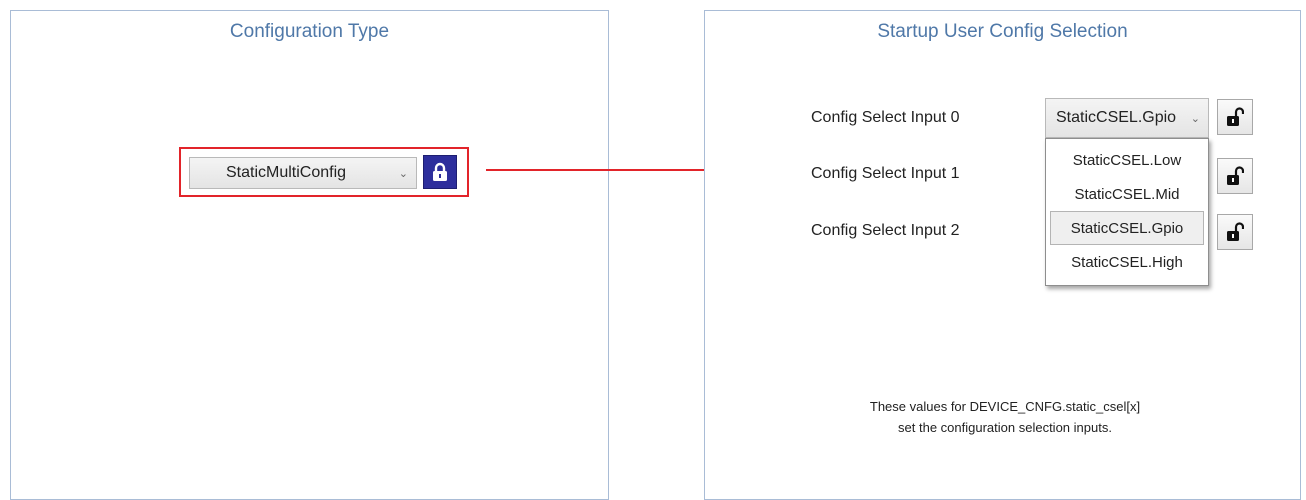 The image size is (1306, 500). Describe the element at coordinates (1127, 160) in the screenshot. I see `dropdown-option: StaticCSEL.Low` at that location.